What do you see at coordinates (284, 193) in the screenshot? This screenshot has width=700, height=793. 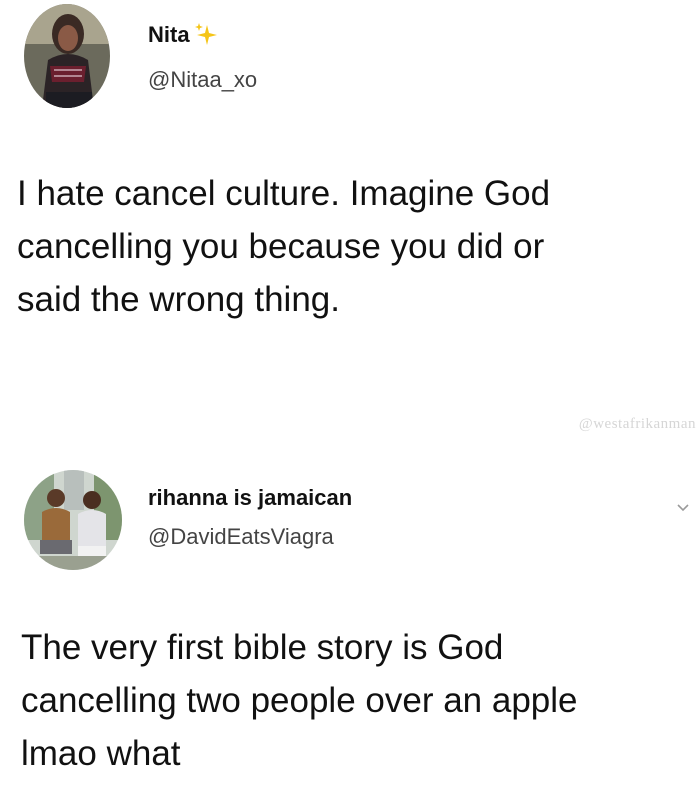 I see `tweet-text-line: I hate cancel culture. Imagine God` at bounding box center [284, 193].